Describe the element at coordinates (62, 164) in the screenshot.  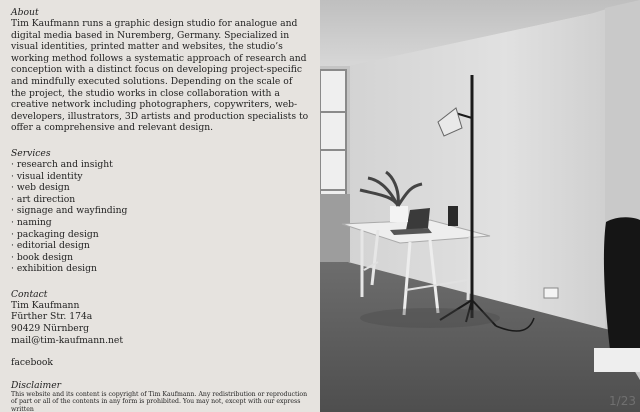
I see `service-item: · research and insight` at that location.